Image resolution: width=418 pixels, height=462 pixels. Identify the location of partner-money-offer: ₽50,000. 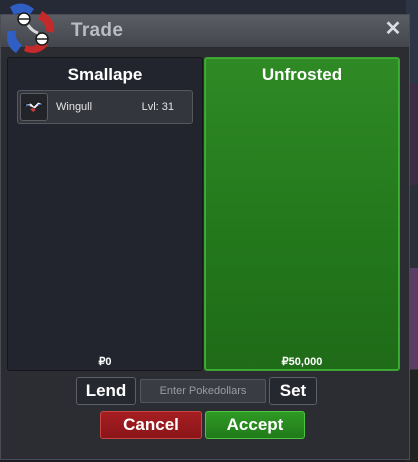
(302, 362).